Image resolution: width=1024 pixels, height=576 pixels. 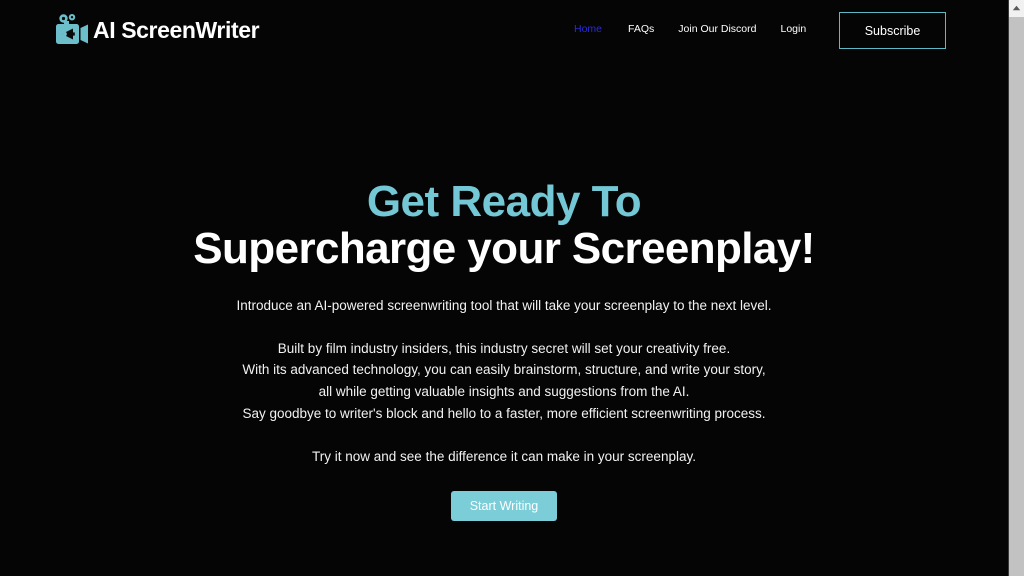 I want to click on nav-item-faqs: FAQs, so click(x=641, y=29).